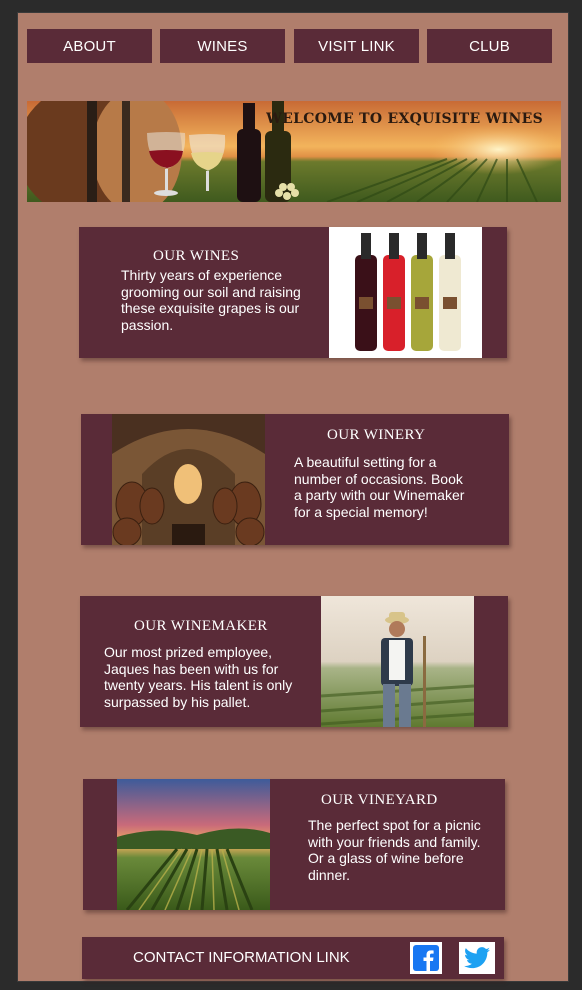 The image size is (582, 990). I want to click on twitter-icon, so click(477, 958).